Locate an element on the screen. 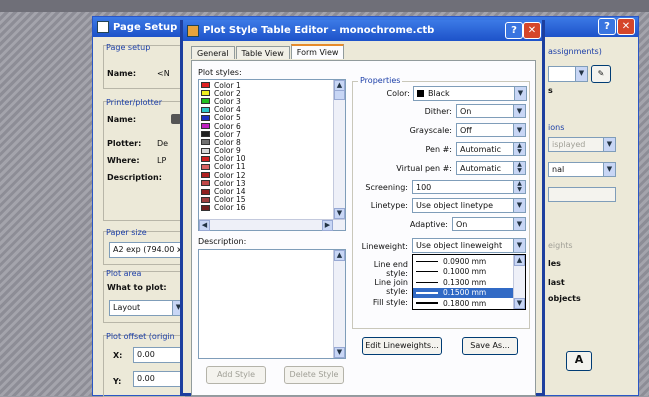 This screenshot has width=649, height=397. what-to-plot-label: What to plot: is located at coordinates (137, 287).